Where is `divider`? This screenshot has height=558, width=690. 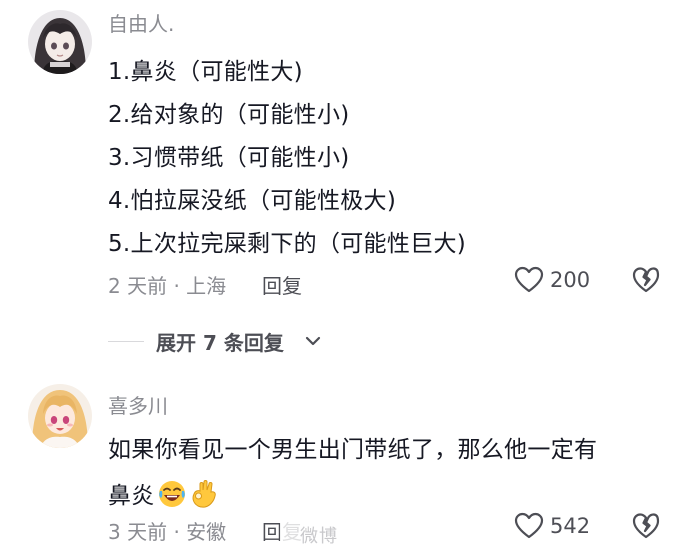
divider is located at coordinates (126, 341).